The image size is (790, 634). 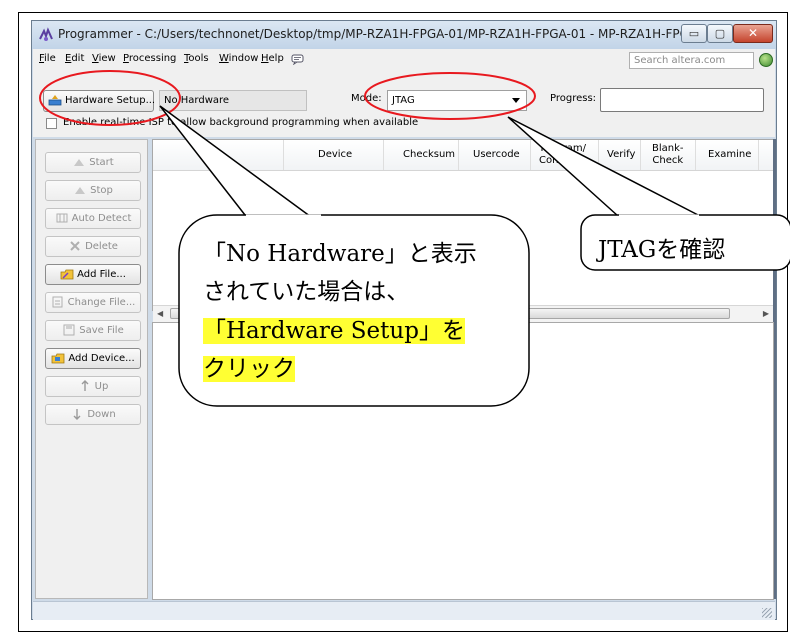 What do you see at coordinates (101, 162) in the screenshot?
I see `start-label: Start` at bounding box center [101, 162].